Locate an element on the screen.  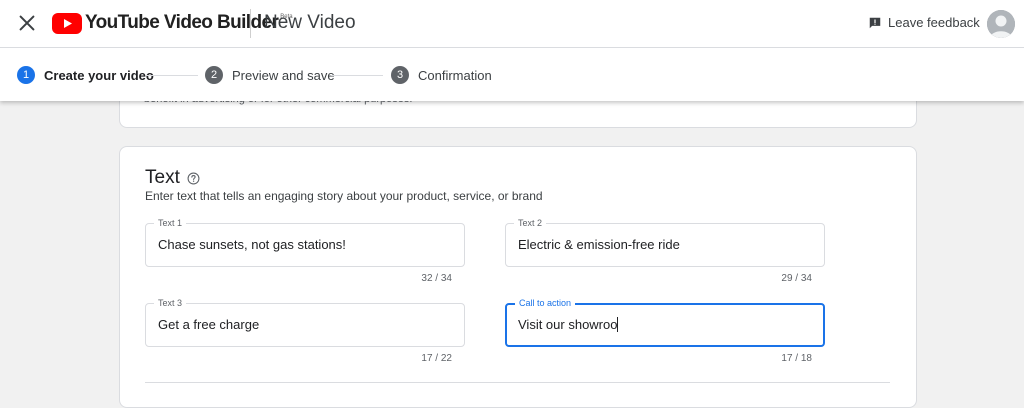
leave-feedback-button: Leave feedback is located at coordinates (924, 22).